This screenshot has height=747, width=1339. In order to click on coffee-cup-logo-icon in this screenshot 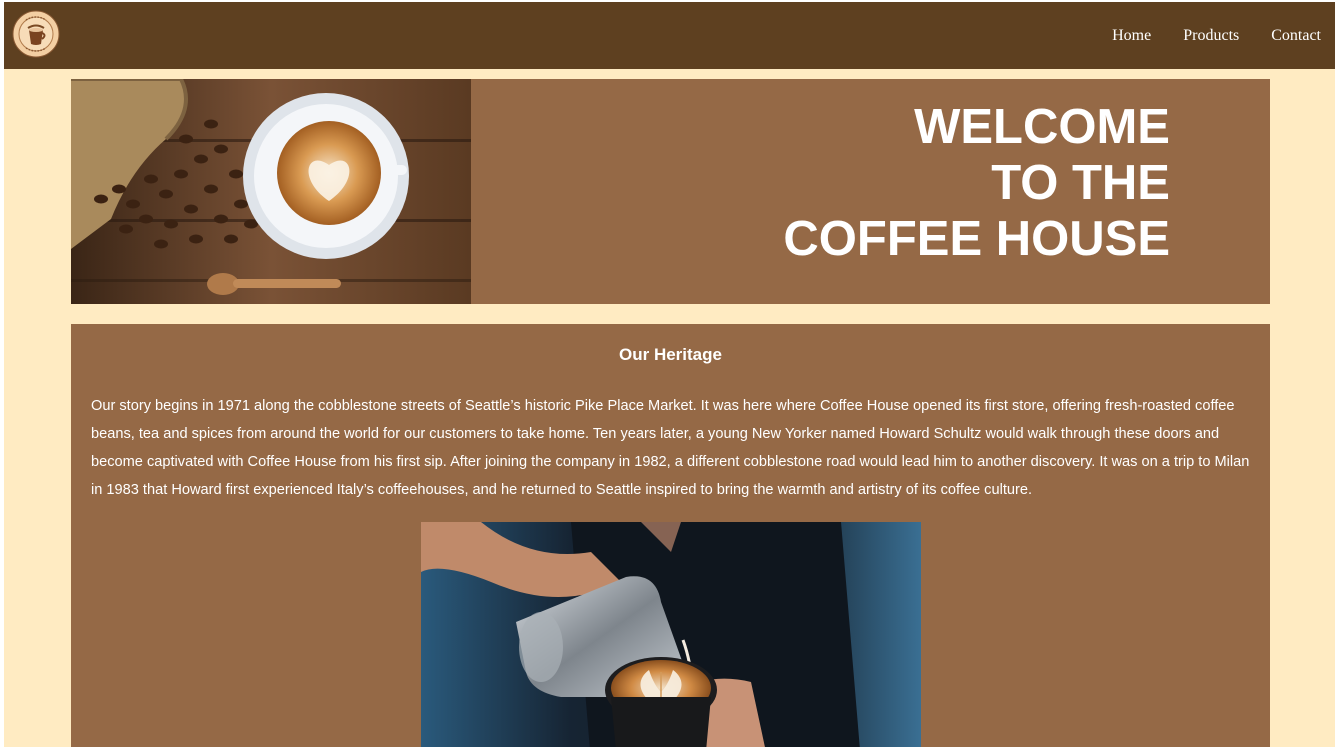, I will do `click(36, 34)`.